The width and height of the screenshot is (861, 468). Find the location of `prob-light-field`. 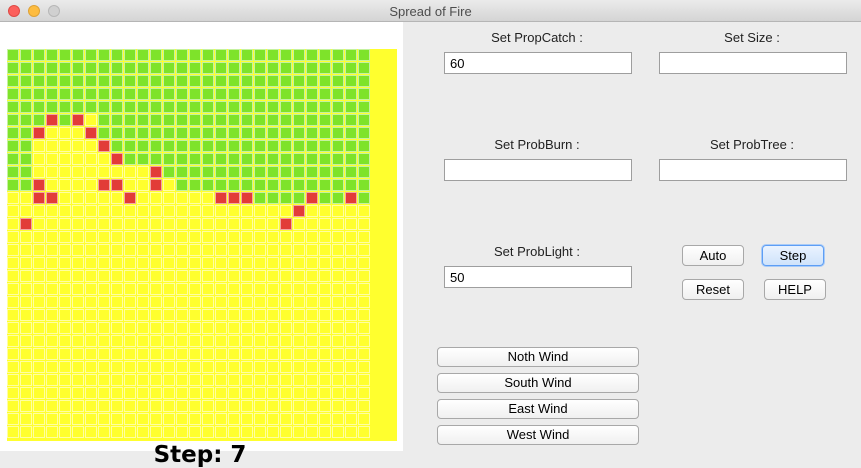

prob-light-field is located at coordinates (538, 277).